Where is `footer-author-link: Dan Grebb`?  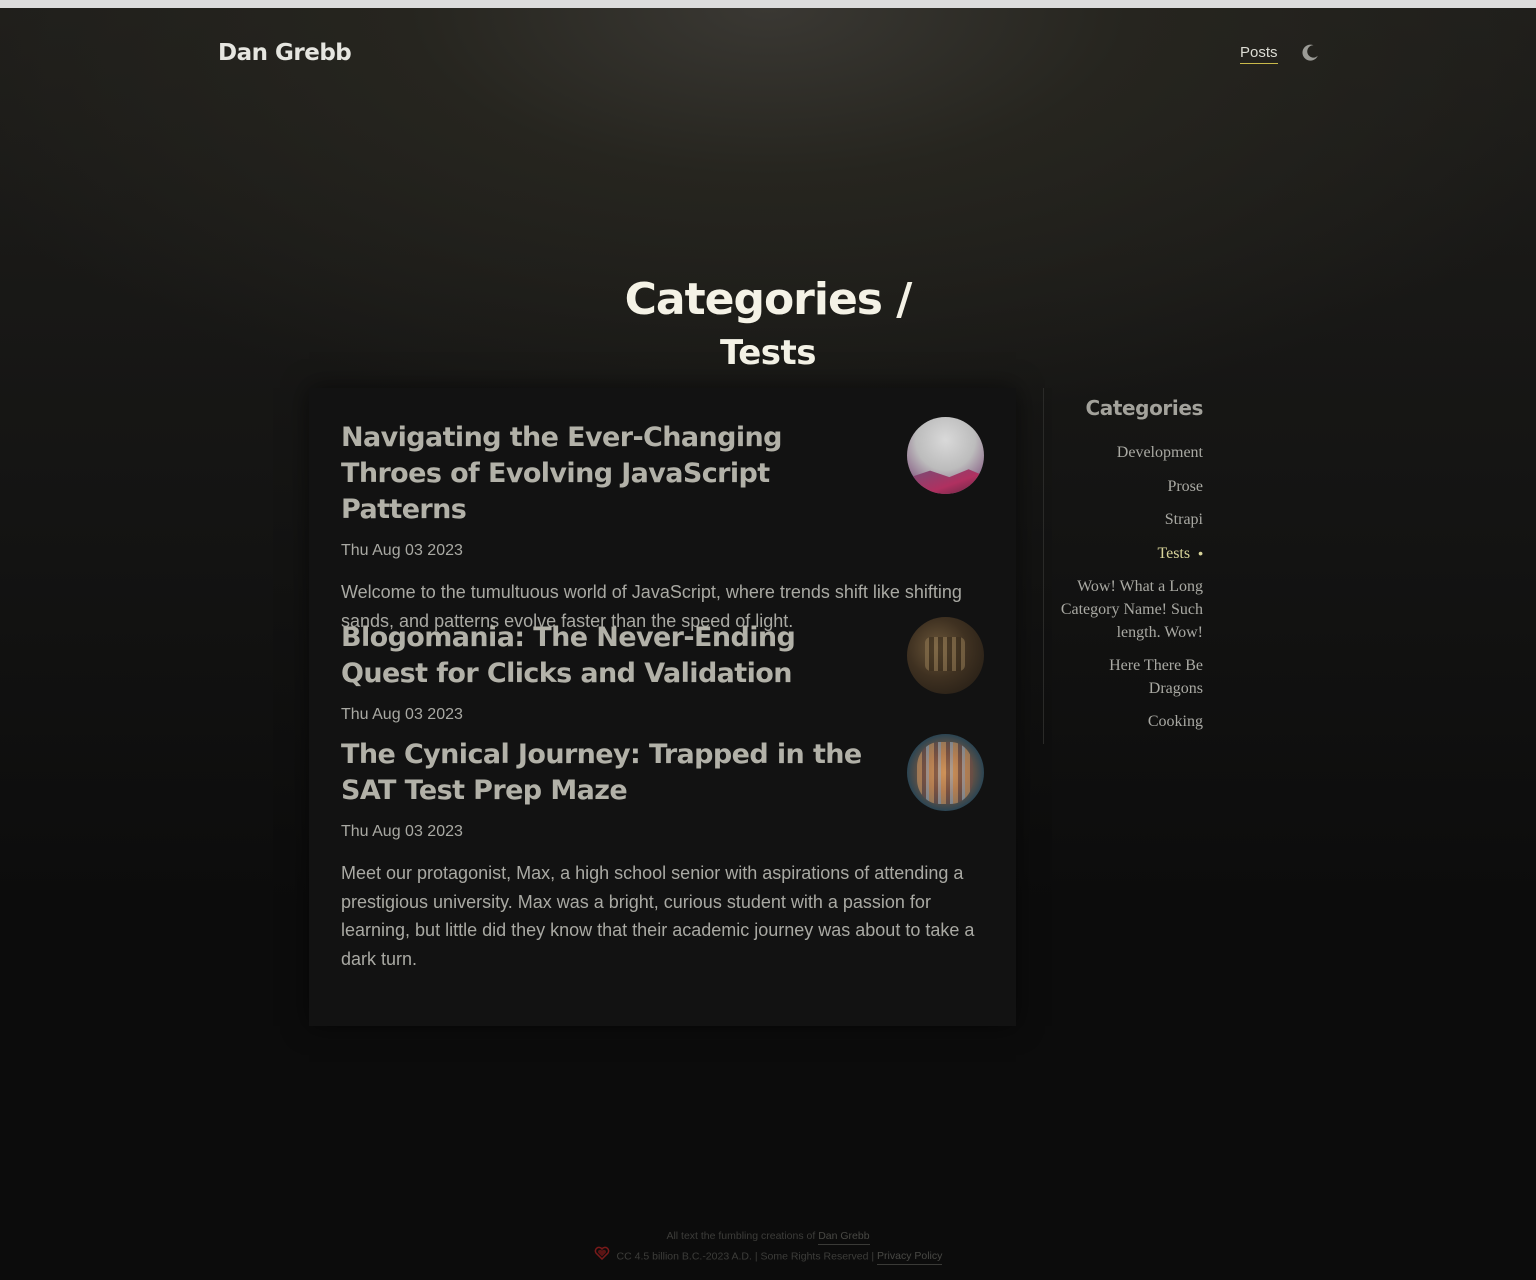 footer-author-link: Dan Grebb is located at coordinates (844, 1237).